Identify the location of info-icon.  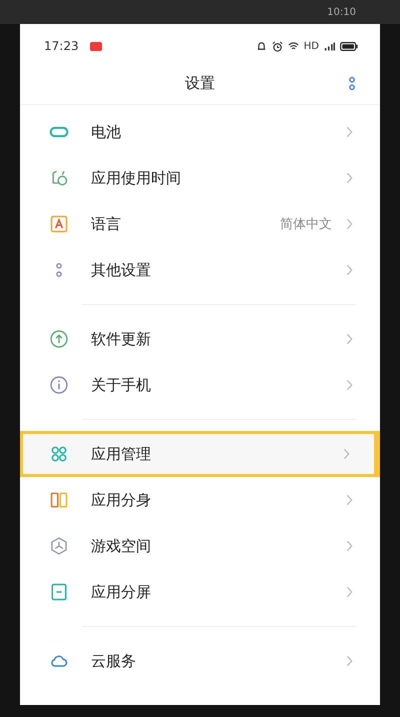
(59, 385).